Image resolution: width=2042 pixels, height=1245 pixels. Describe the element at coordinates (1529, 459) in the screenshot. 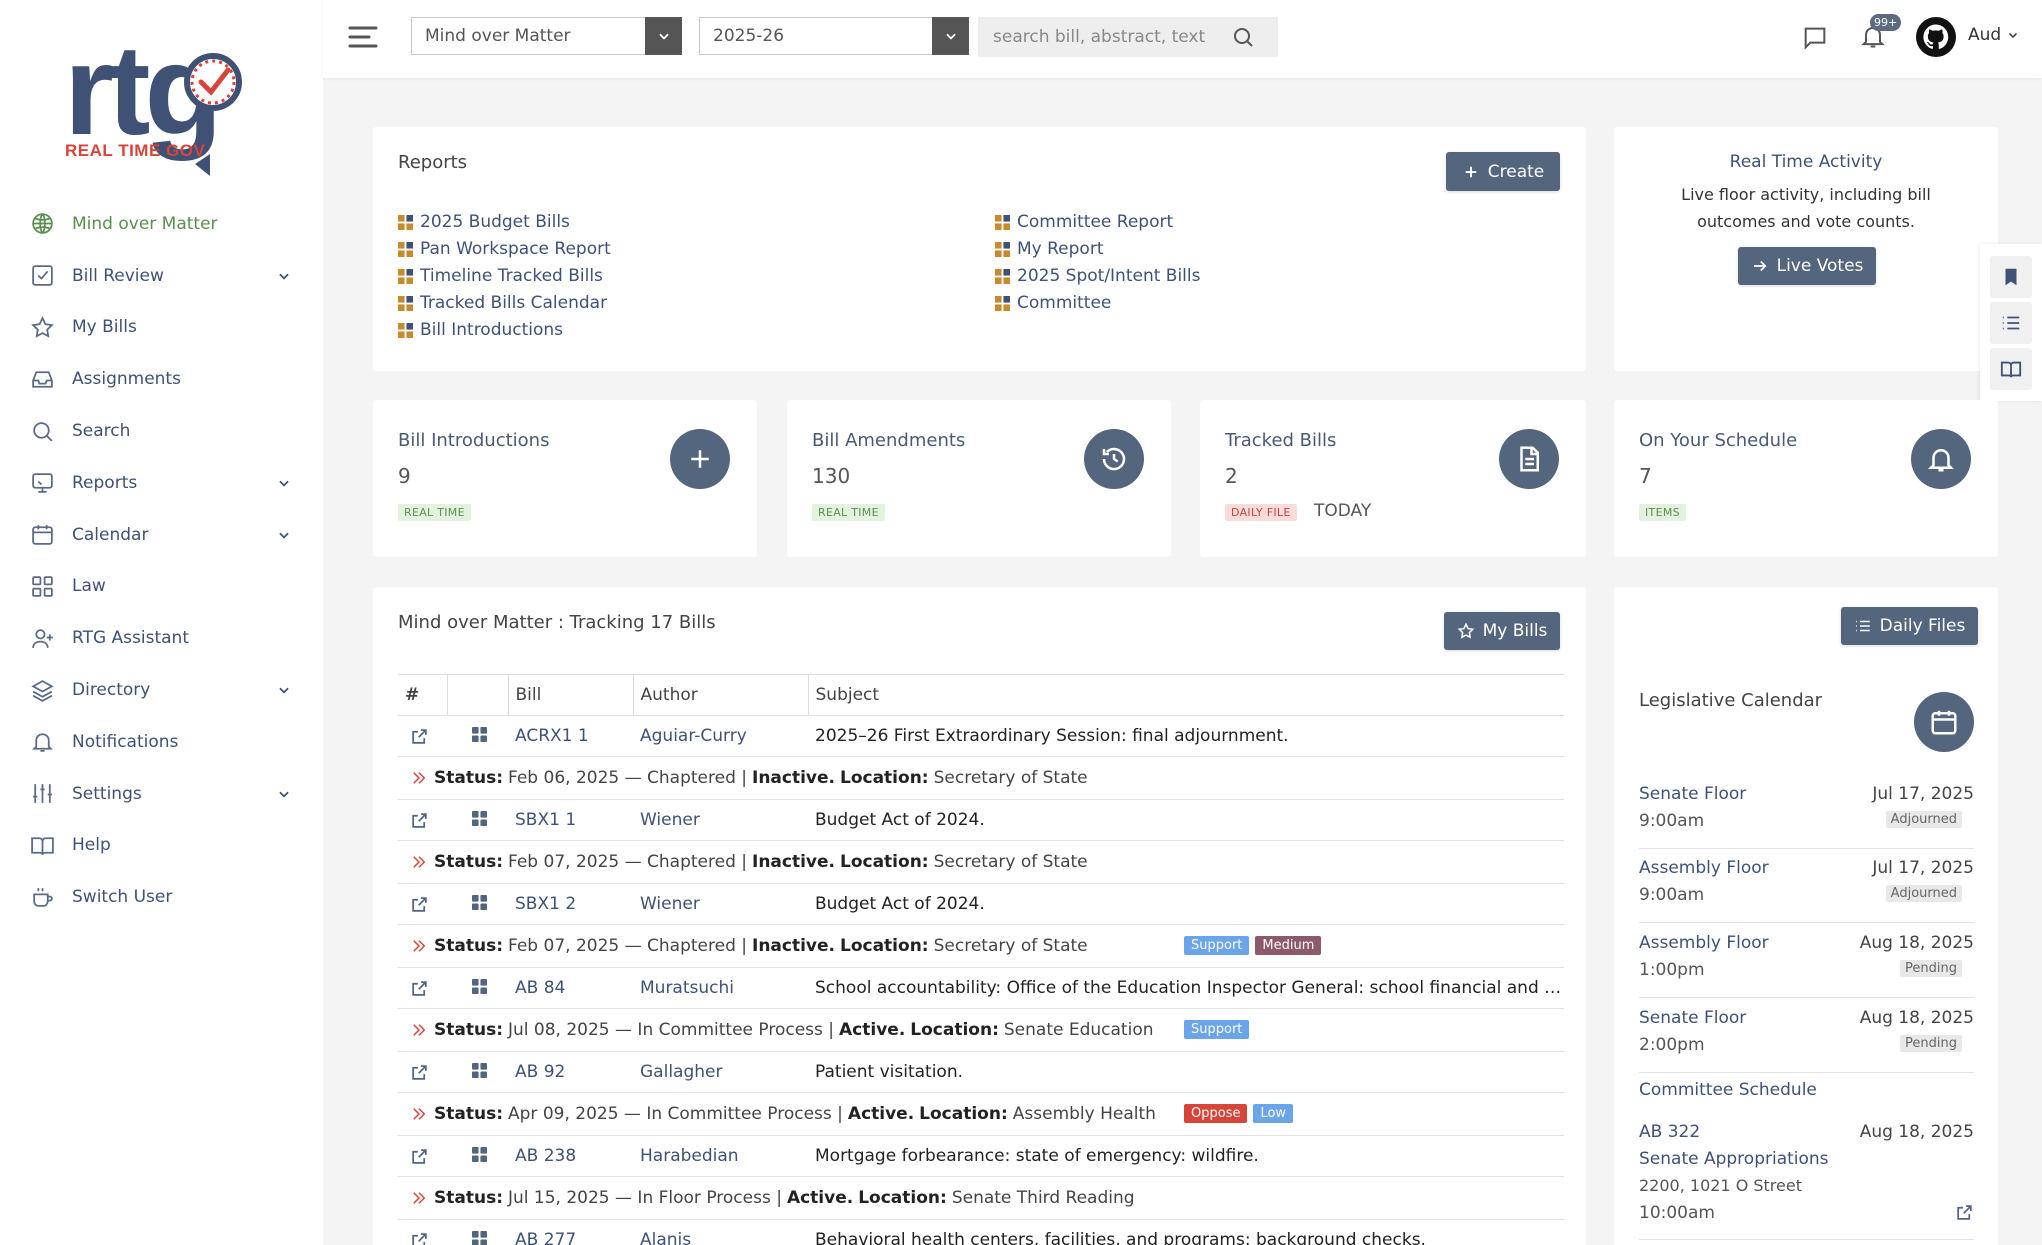

I see `document-icon` at that location.